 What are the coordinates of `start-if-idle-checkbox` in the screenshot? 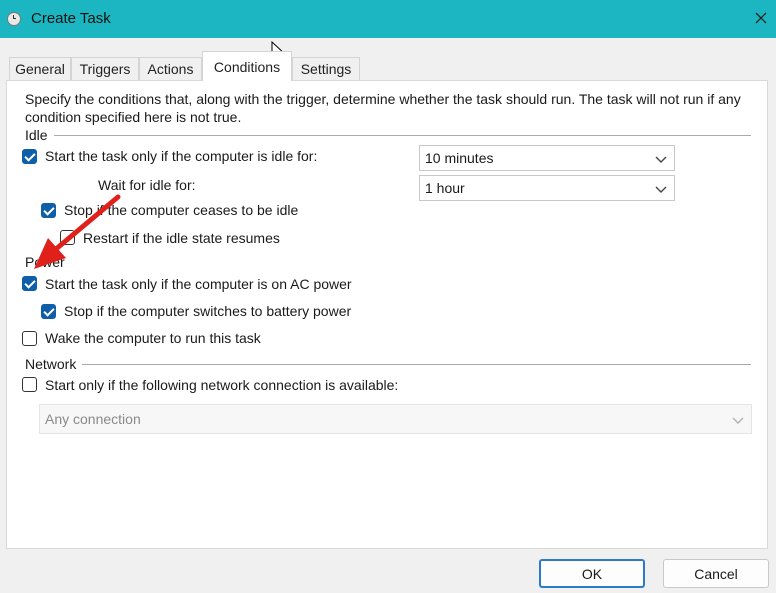 It's located at (29, 156).